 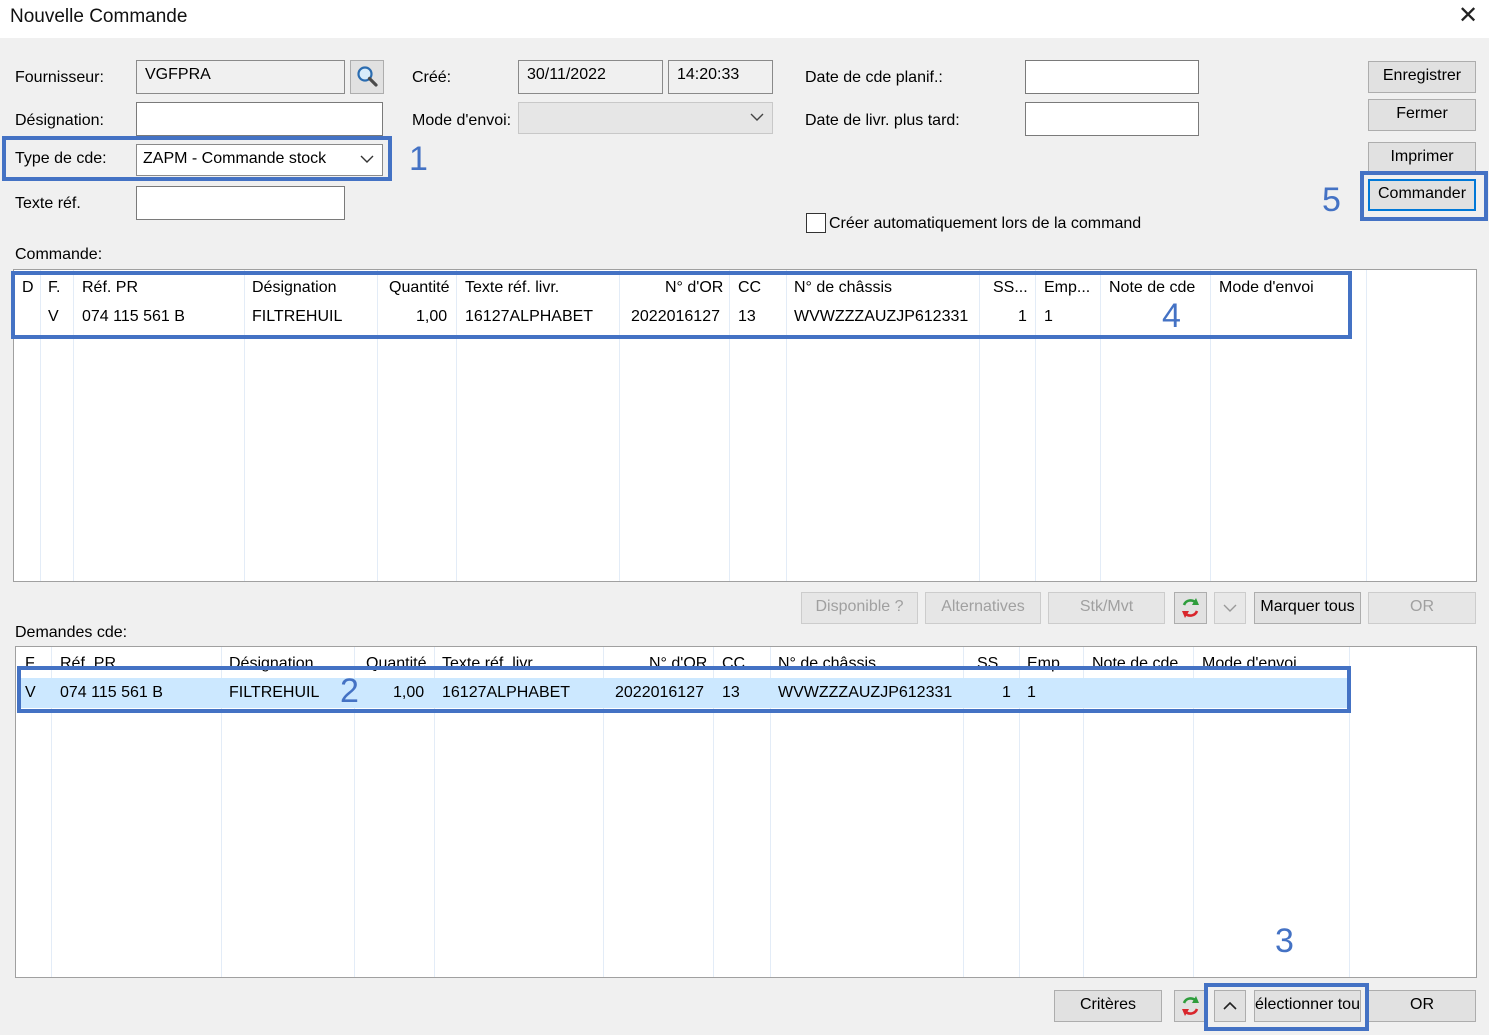 What do you see at coordinates (1106, 608) in the screenshot?
I see `stk-mvt-button: Stk/Mvt` at bounding box center [1106, 608].